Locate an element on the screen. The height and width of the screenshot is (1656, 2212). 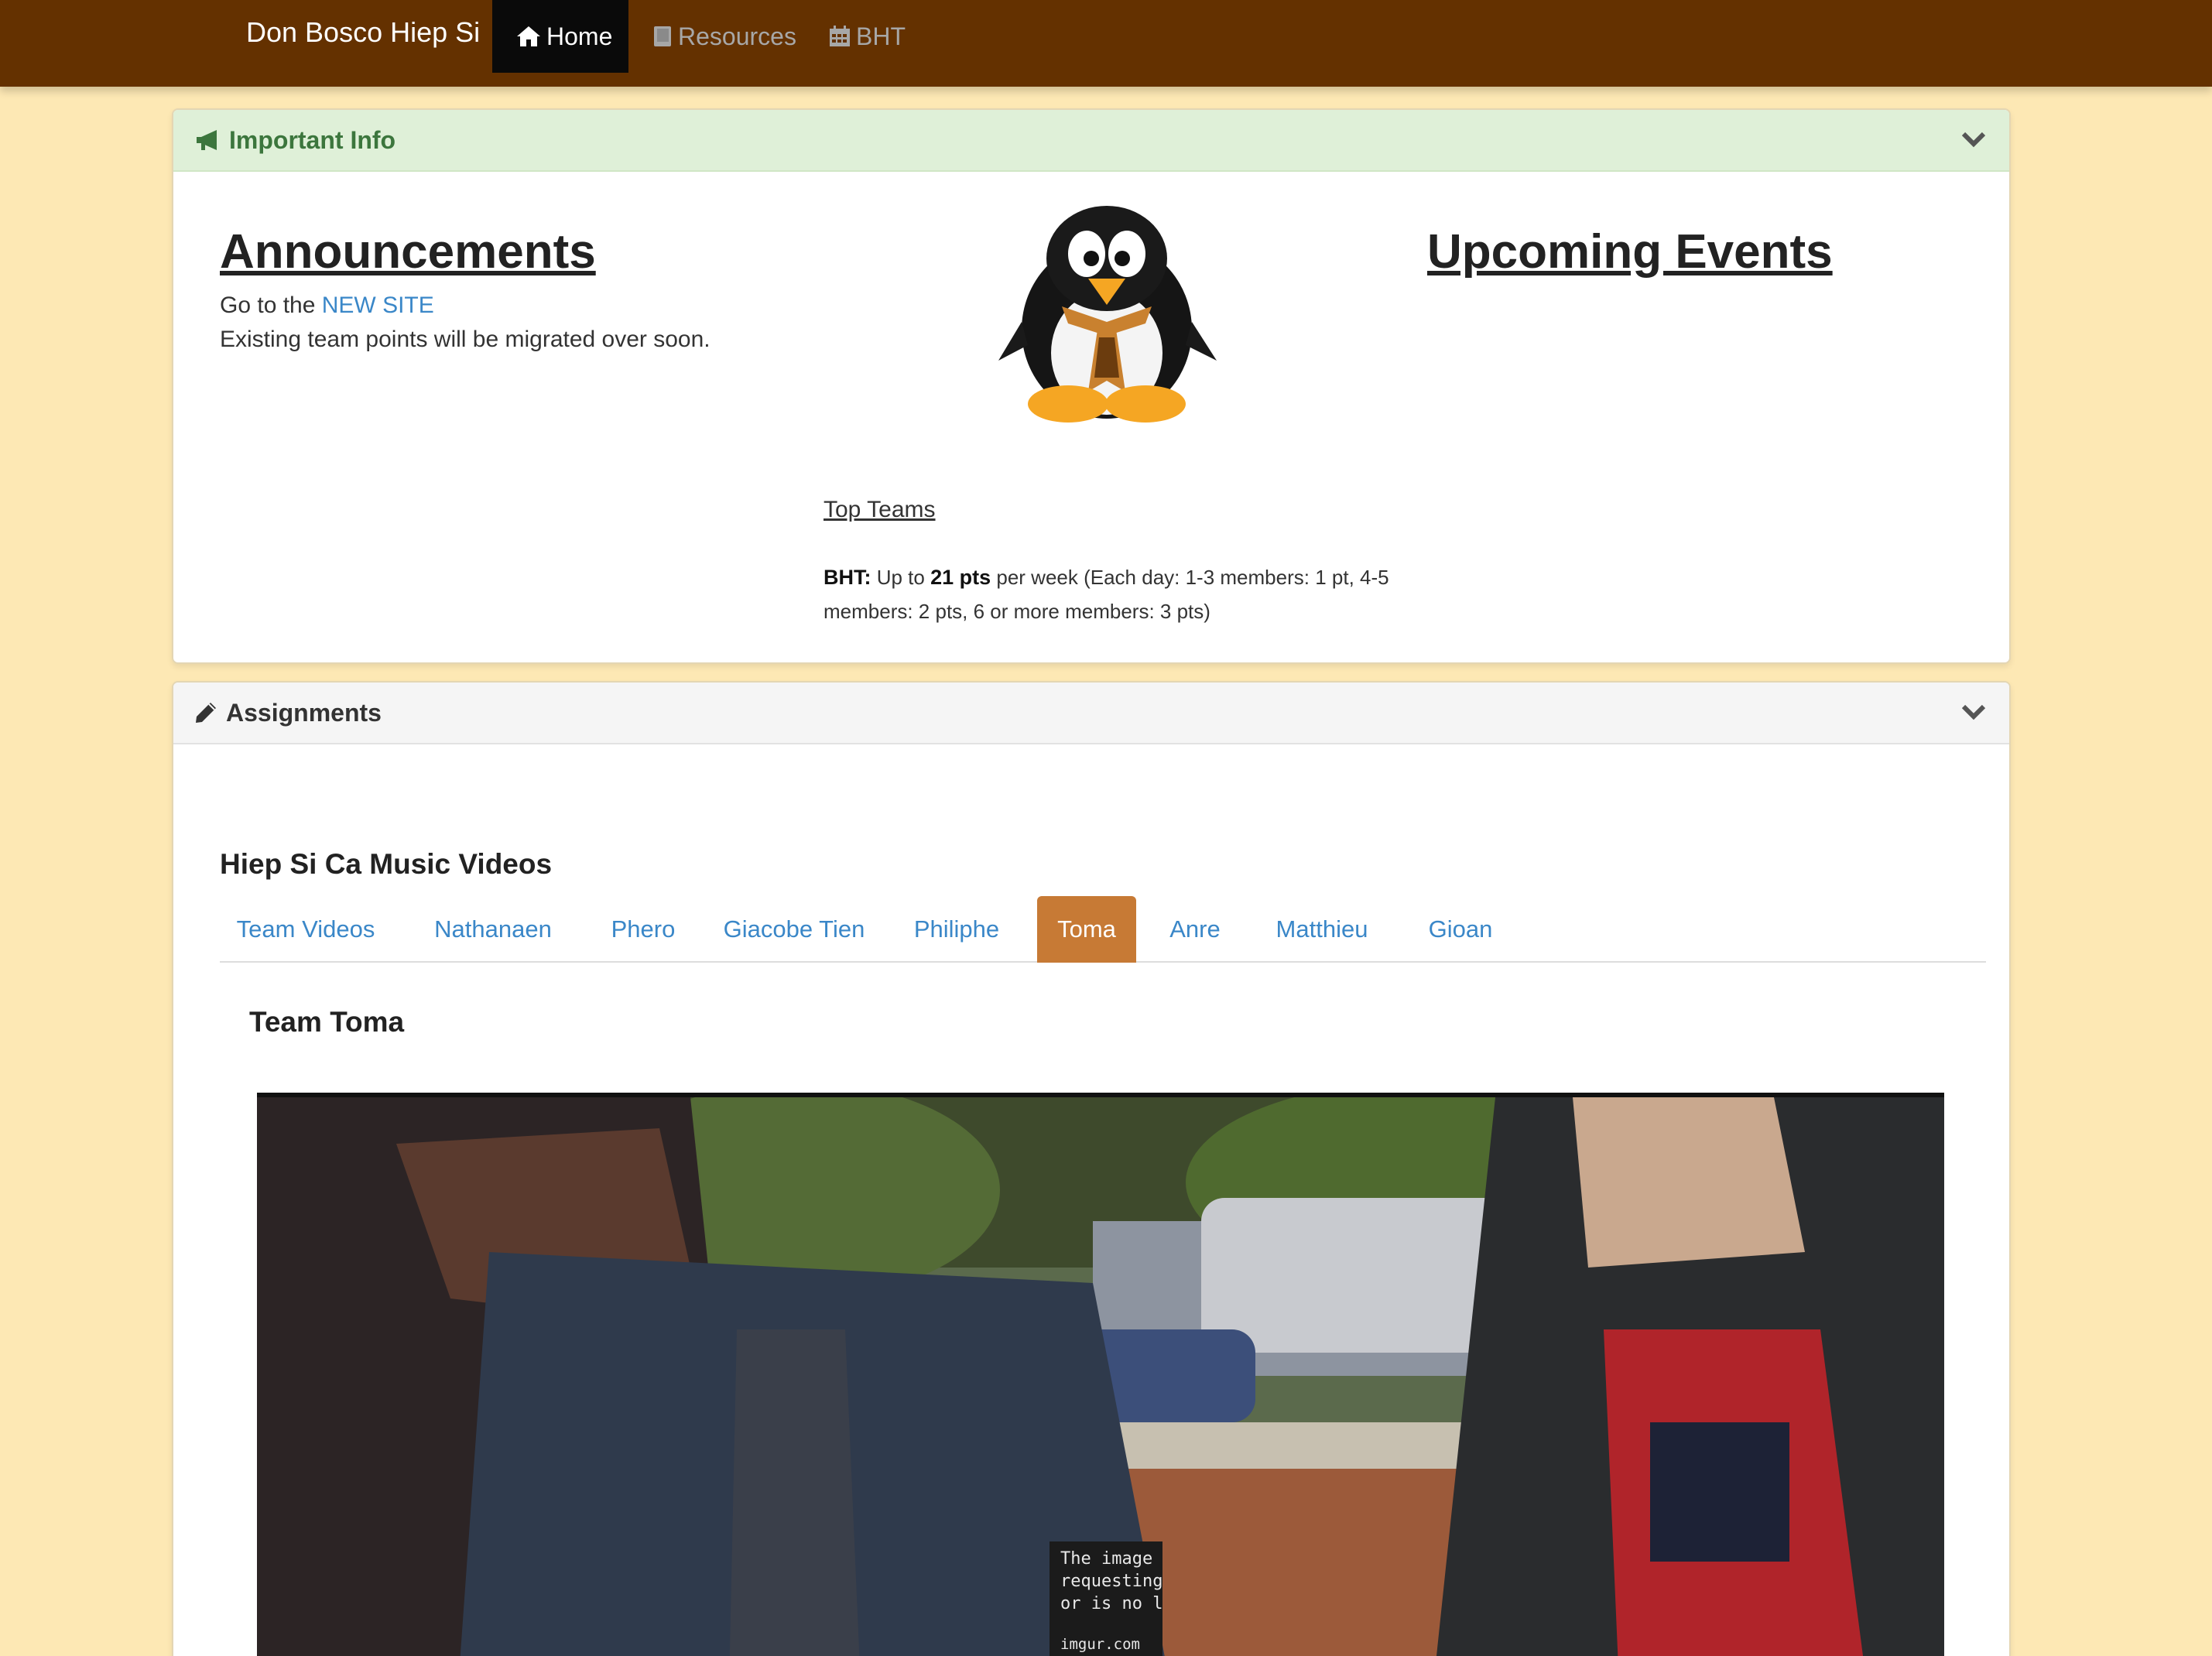
upcoming-events-heading: Upcoming Events is located at coordinates (1630, 252).